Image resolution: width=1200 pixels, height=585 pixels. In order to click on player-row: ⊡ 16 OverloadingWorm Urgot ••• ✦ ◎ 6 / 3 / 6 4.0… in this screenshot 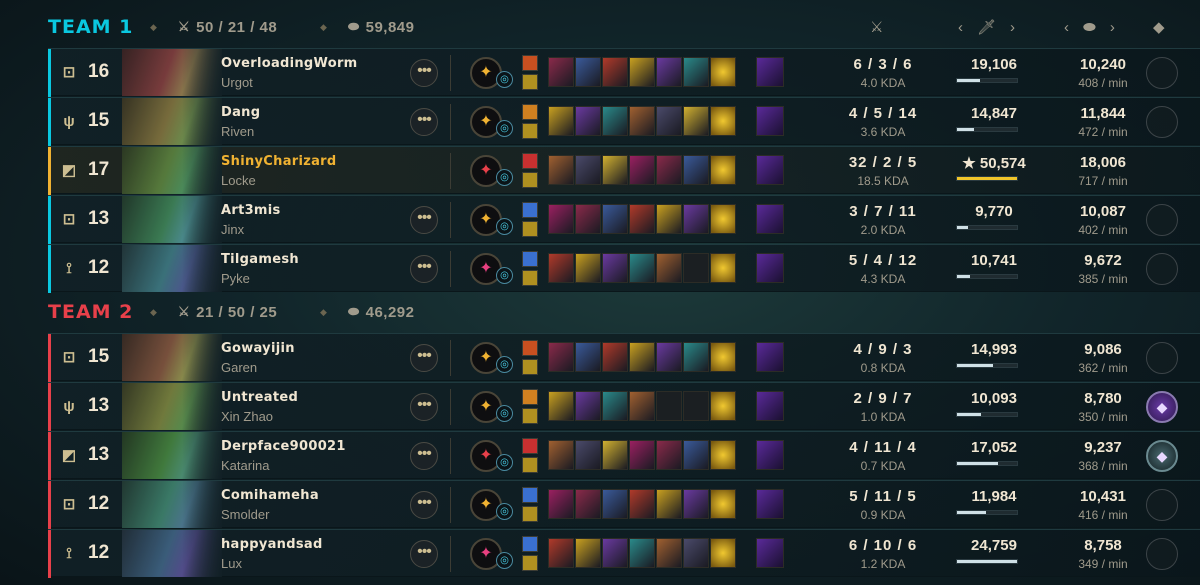, I will do `click(624, 72)`.